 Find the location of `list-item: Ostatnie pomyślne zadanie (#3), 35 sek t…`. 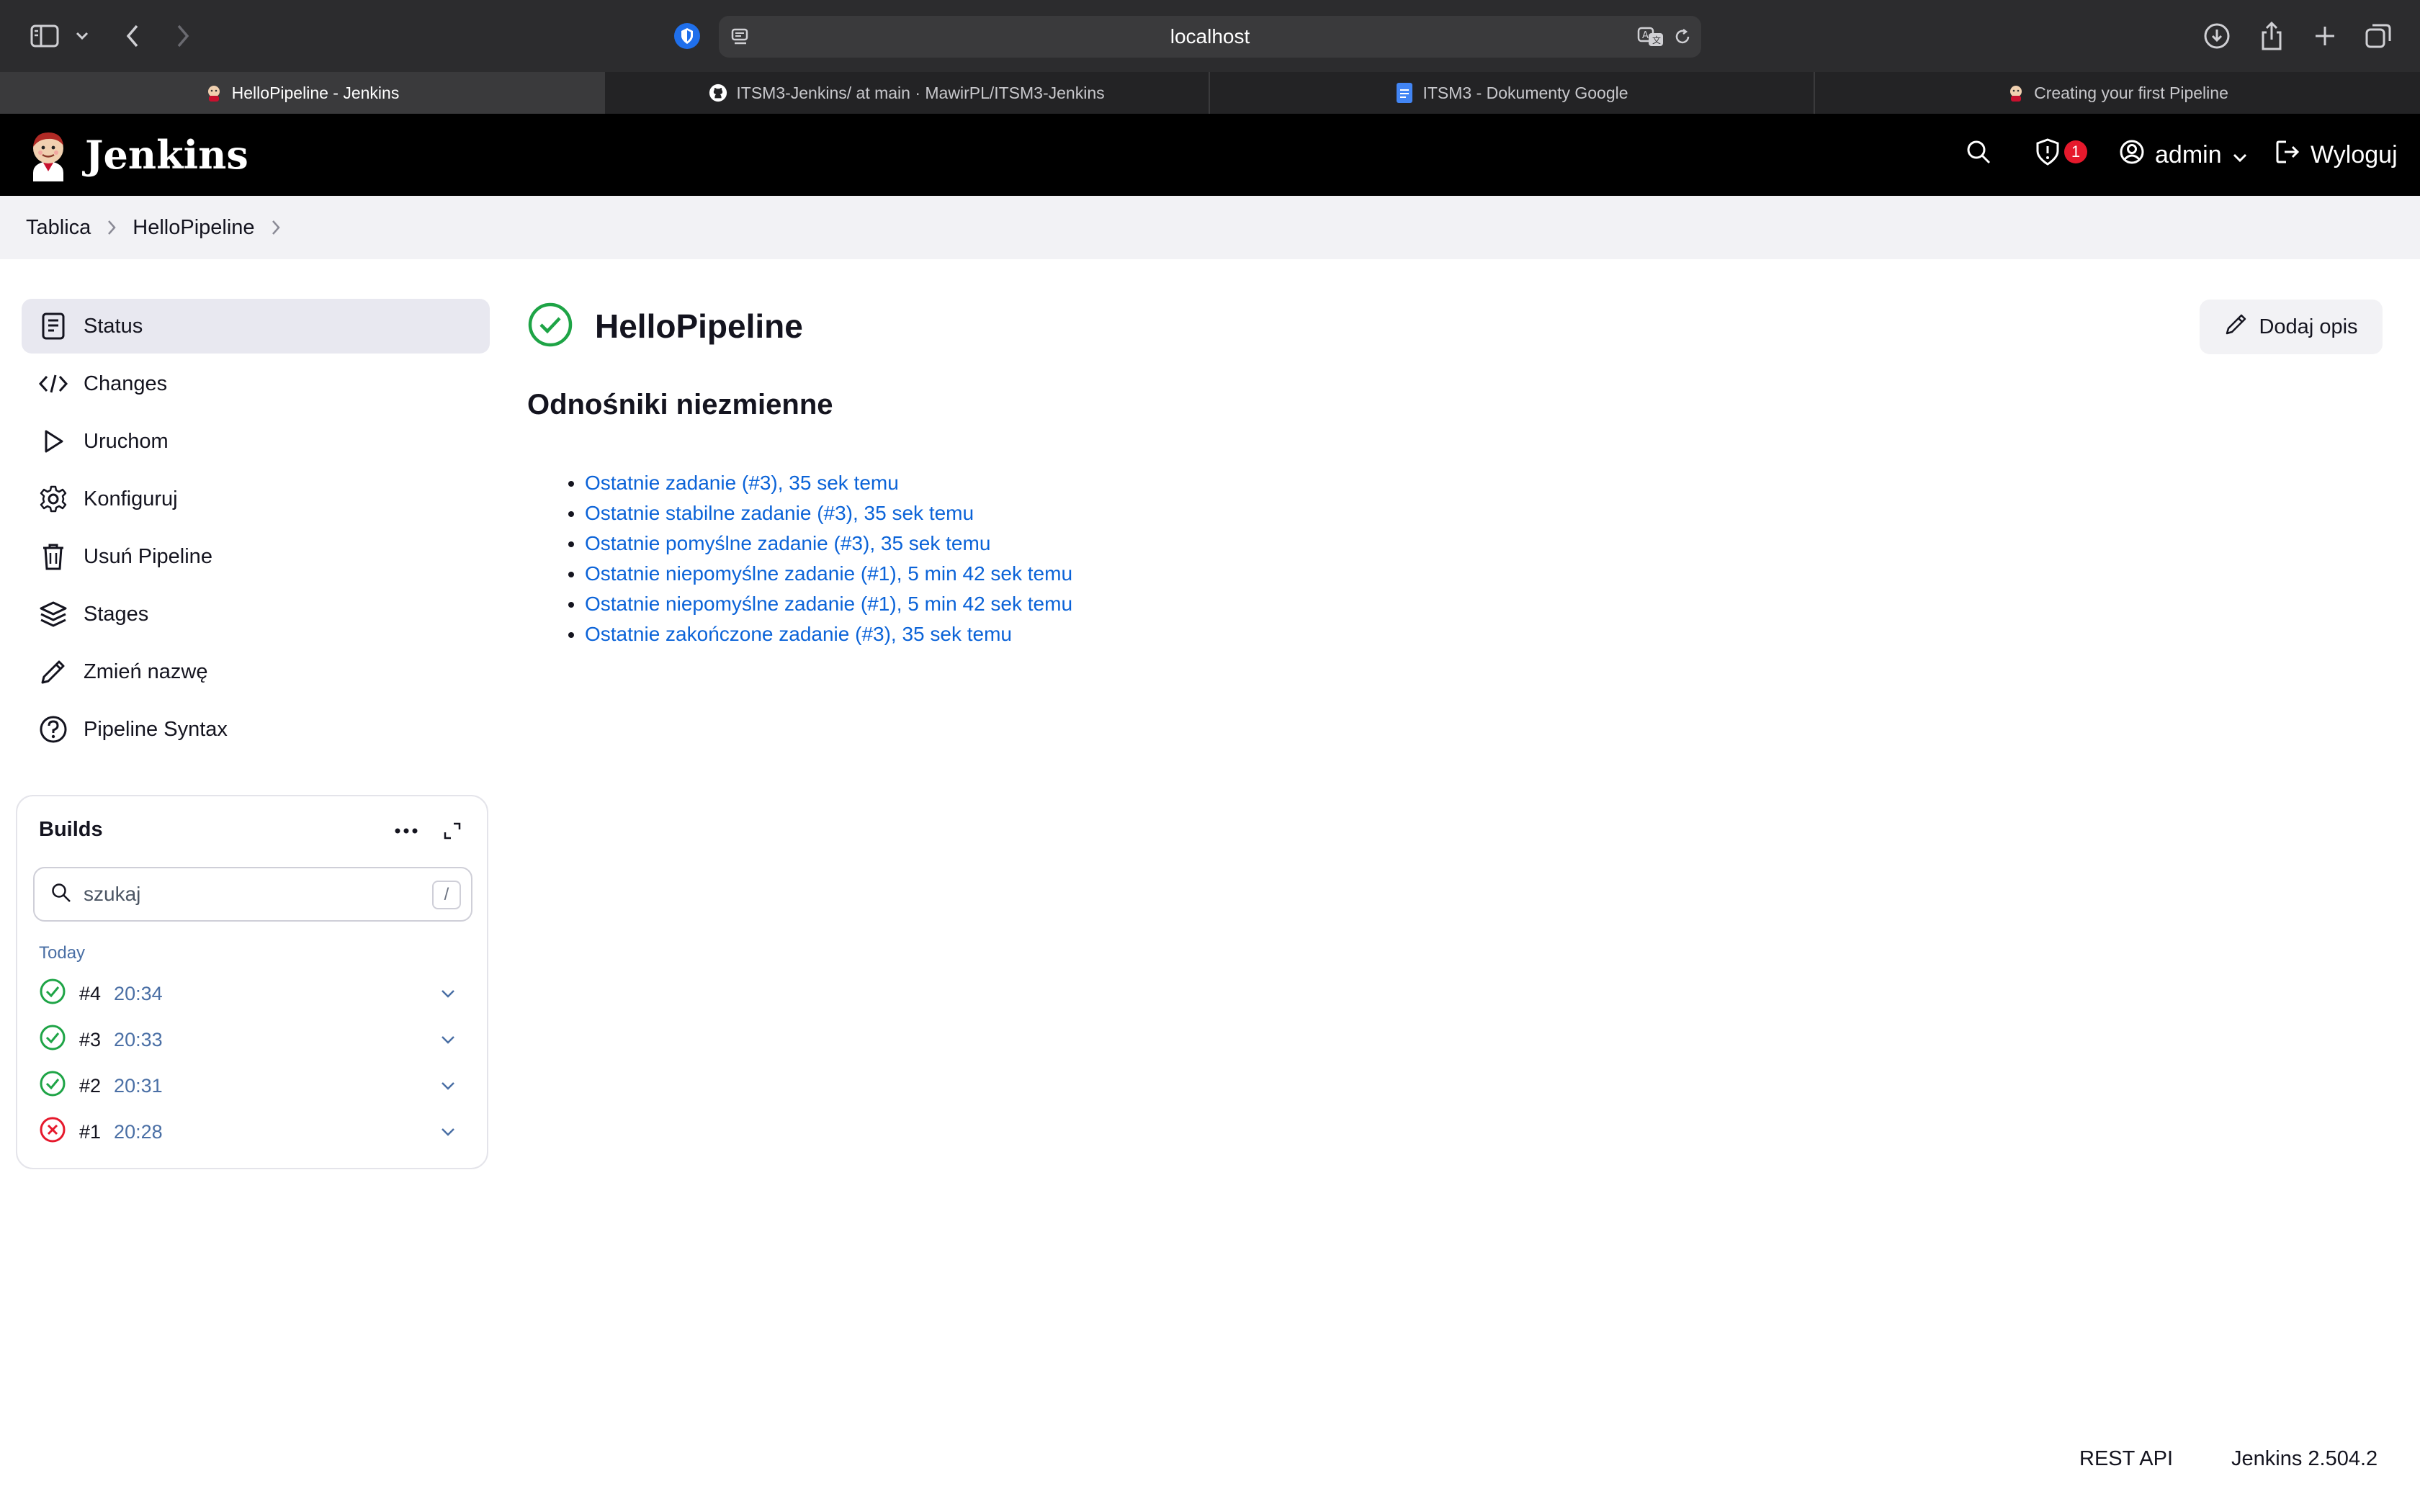

list-item: Ostatnie pomyślne zadanie (#3), 35 sek t… is located at coordinates (828, 543).